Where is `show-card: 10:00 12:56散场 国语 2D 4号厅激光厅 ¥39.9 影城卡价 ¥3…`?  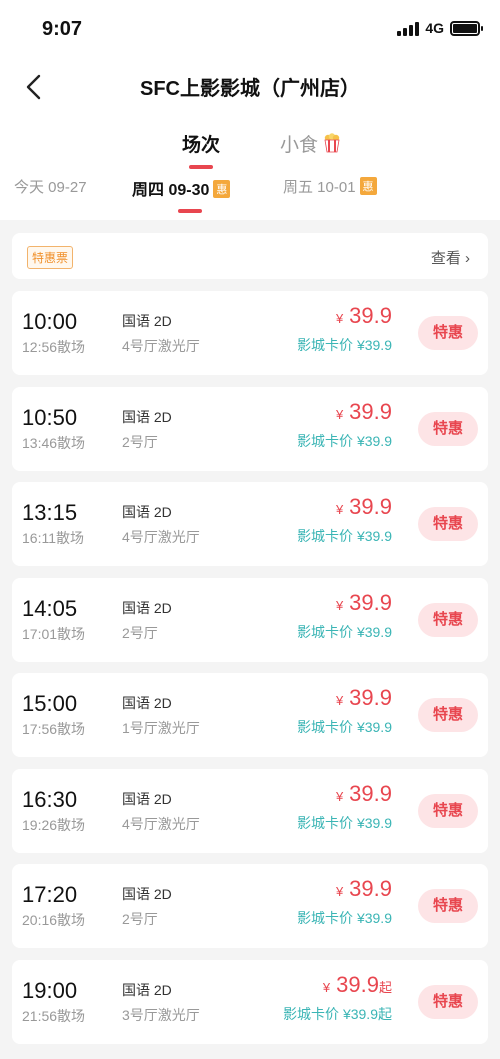 show-card: 10:00 12:56散场 国语 2D 4号厅激光厅 ¥39.9 影城卡价 ¥3… is located at coordinates (250, 333).